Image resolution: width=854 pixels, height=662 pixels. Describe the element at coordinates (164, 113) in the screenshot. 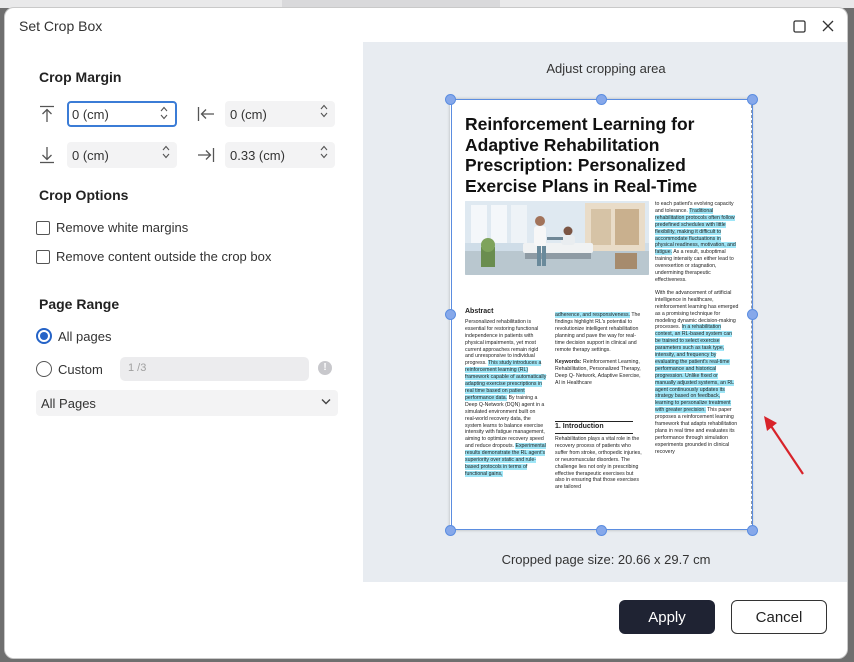

I see `top-margin-stepper` at that location.